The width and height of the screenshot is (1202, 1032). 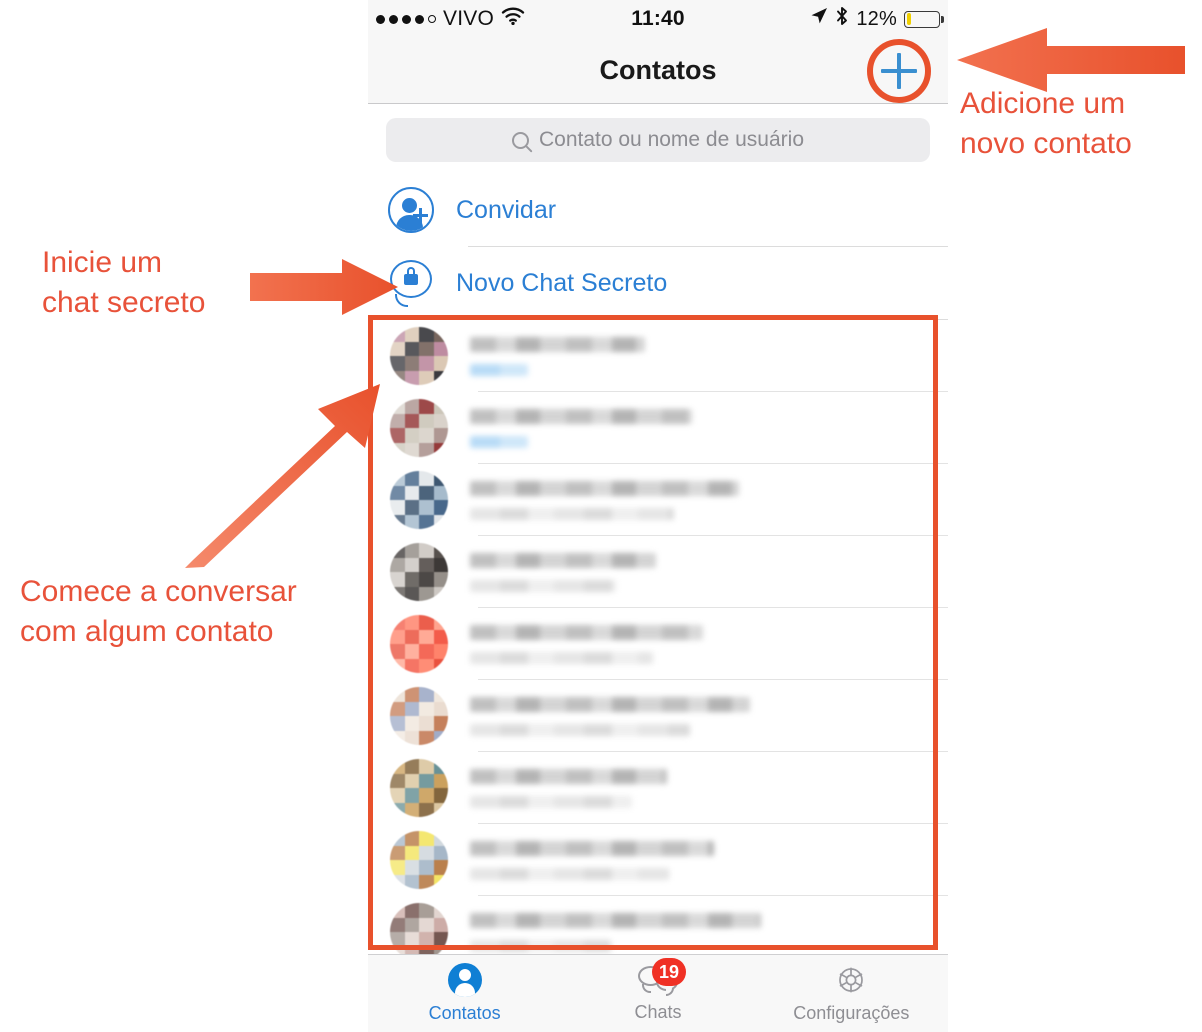 I want to click on page-title: Contatos, so click(x=658, y=70).